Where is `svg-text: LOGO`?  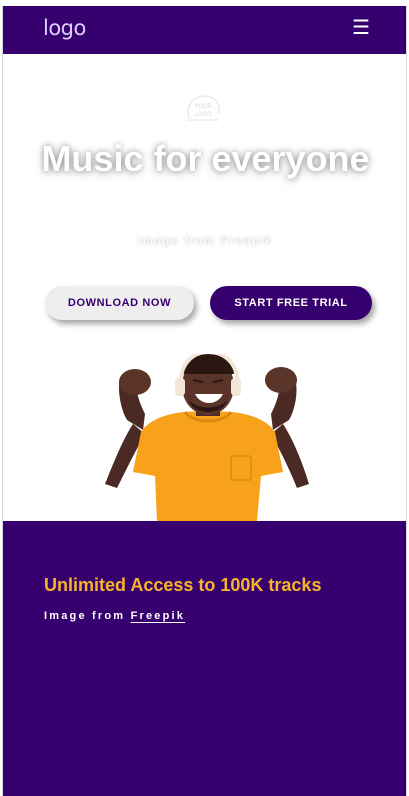
svg-text: LOGO is located at coordinates (203, 115).